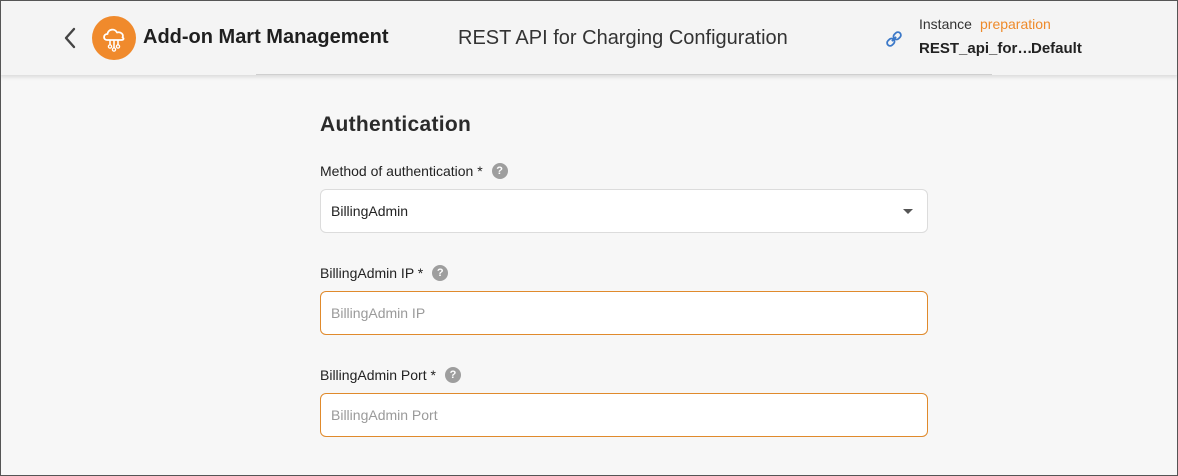 The width and height of the screenshot is (1178, 476). Describe the element at coordinates (624, 211) in the screenshot. I see `method-select: BillingAdmin` at that location.